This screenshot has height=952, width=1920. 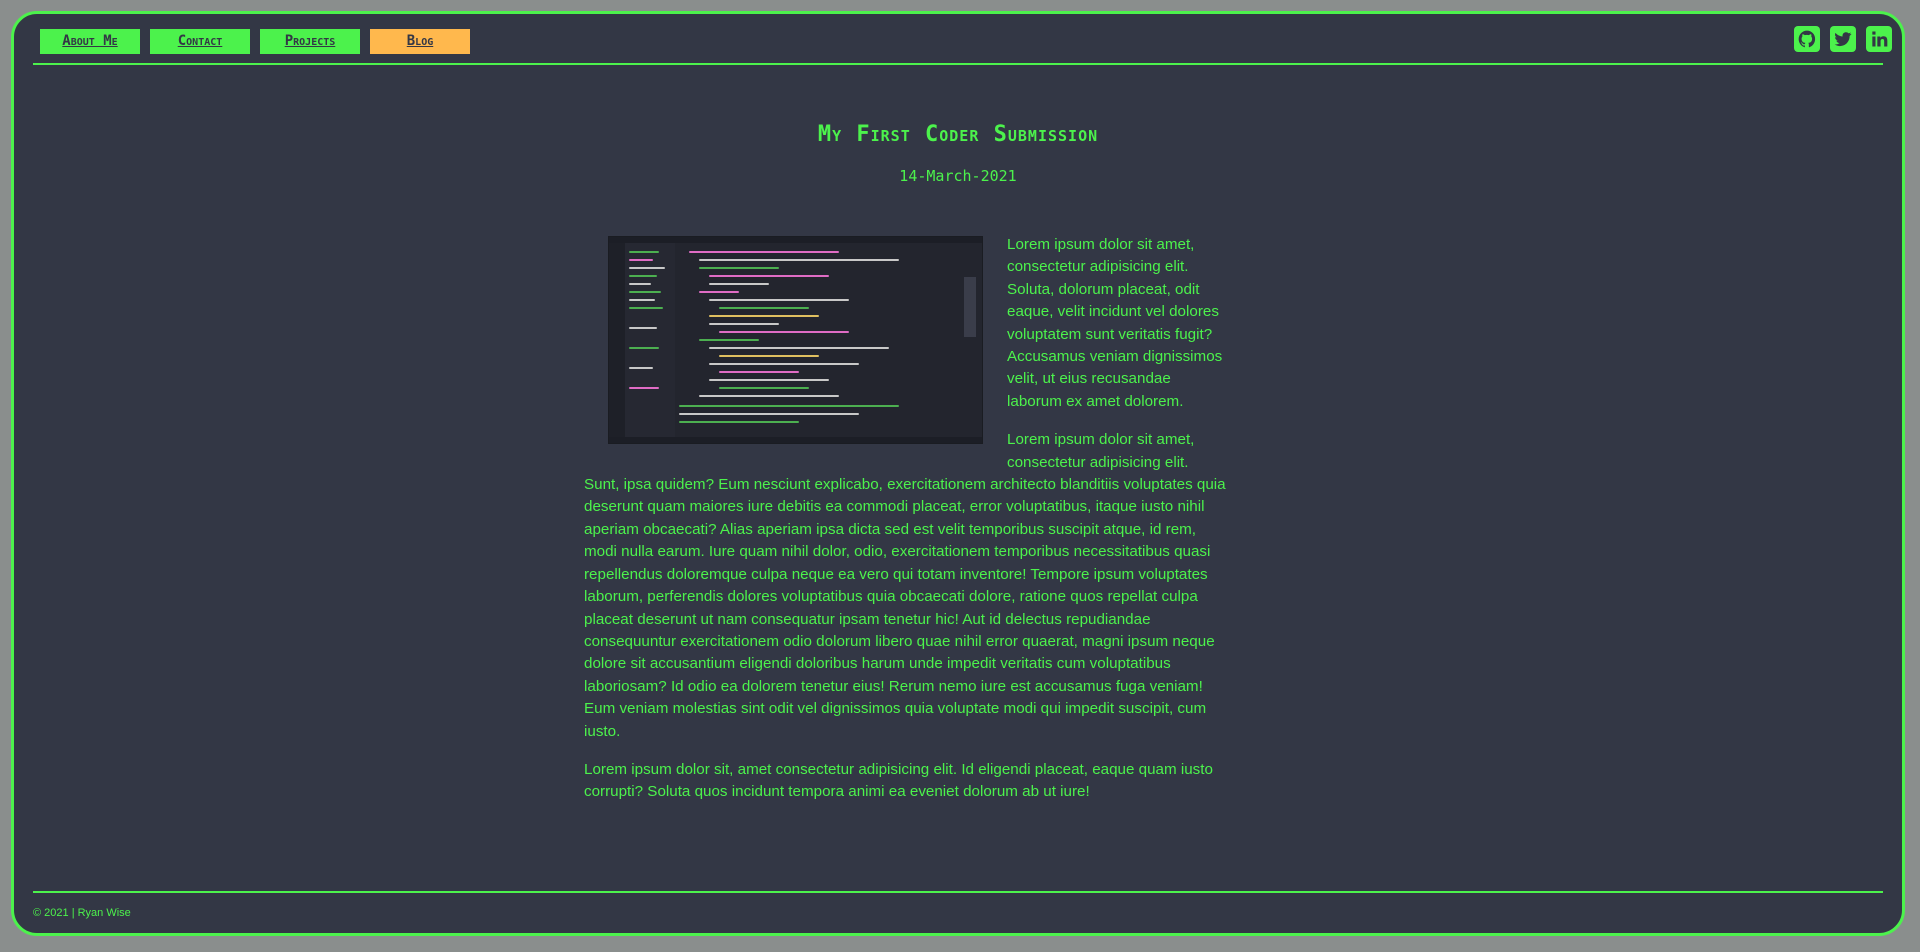 What do you see at coordinates (1807, 39) in the screenshot?
I see `github-icon` at bounding box center [1807, 39].